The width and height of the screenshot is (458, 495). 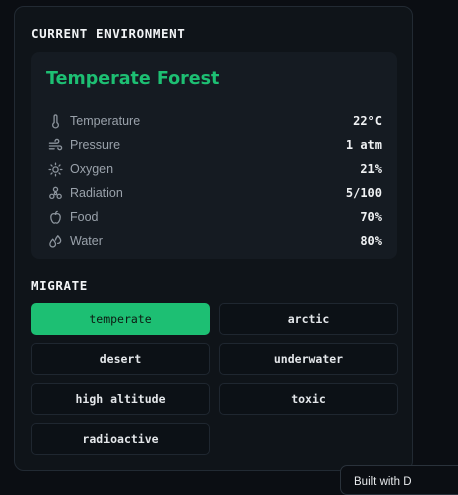 I want to click on stat-food: Food 70%, so click(x=214, y=217).